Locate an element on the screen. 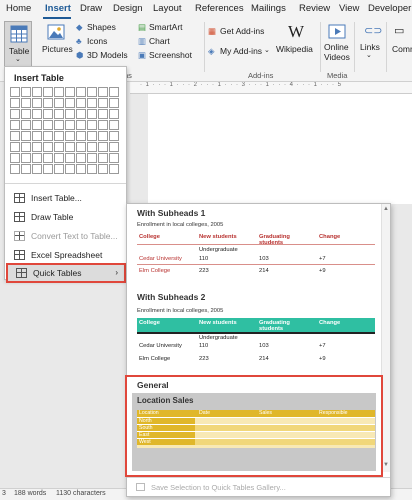  draw-table-menu-item: Draw Table is located at coordinates (66, 216).